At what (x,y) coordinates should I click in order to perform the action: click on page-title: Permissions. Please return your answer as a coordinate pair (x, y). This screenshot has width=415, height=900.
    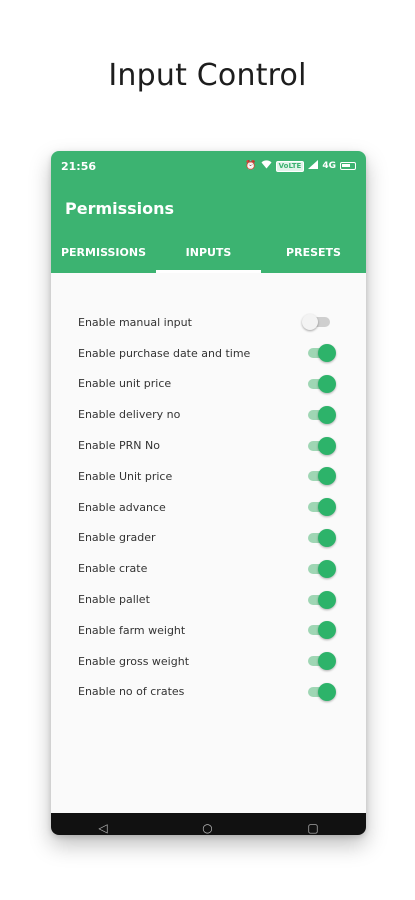
    Looking at the image, I should click on (120, 208).